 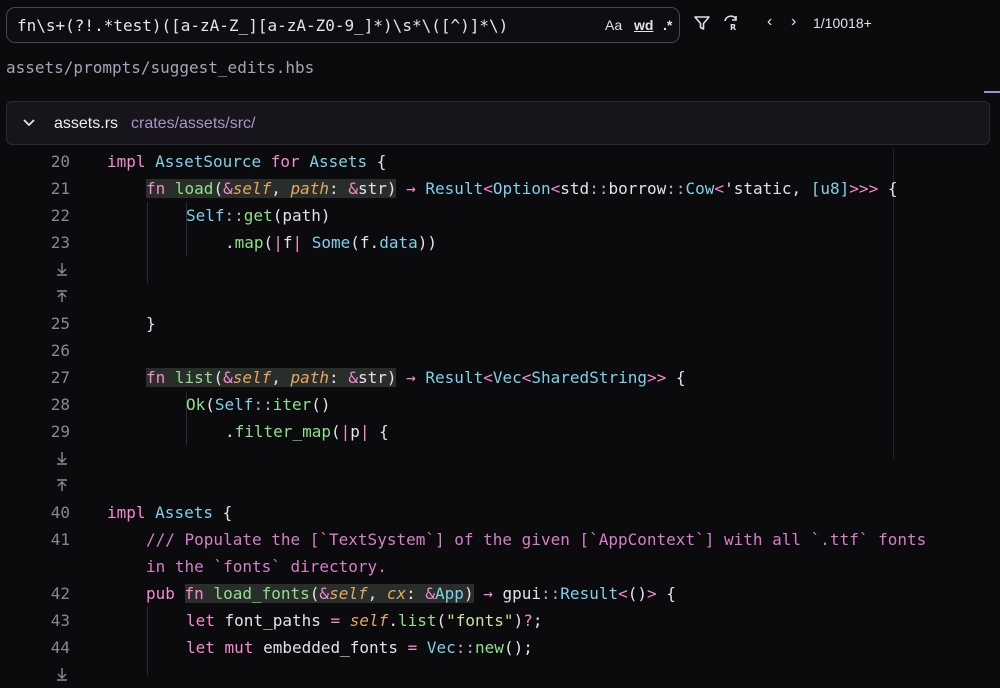 I want to click on line-number: 20, so click(x=60, y=161).